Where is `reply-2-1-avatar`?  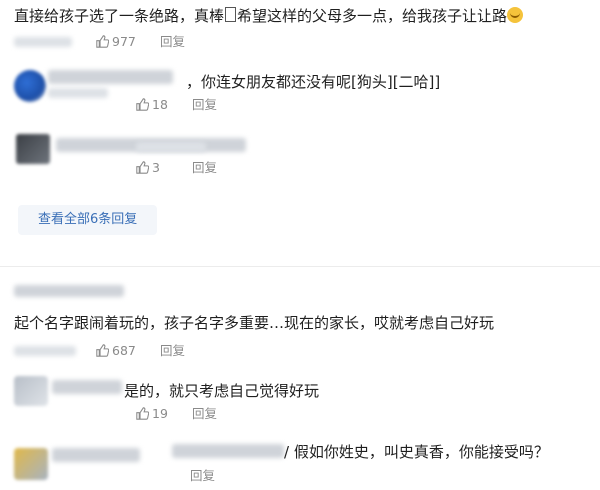
reply-2-1-avatar is located at coordinates (31, 391).